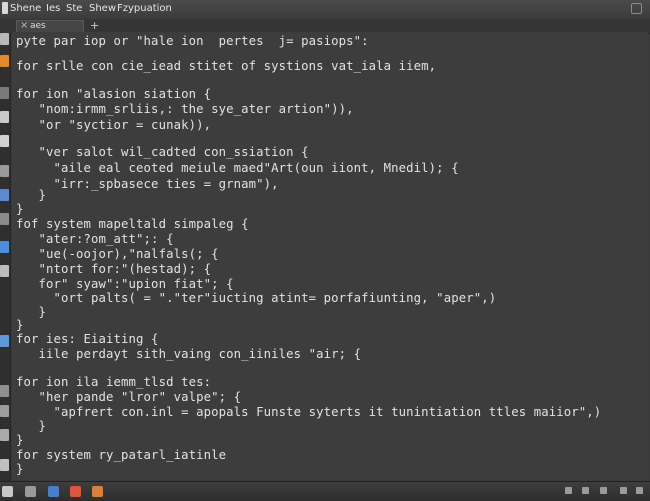 The height and width of the screenshot is (501, 650). I want to click on browser-icon, so click(75, 491).